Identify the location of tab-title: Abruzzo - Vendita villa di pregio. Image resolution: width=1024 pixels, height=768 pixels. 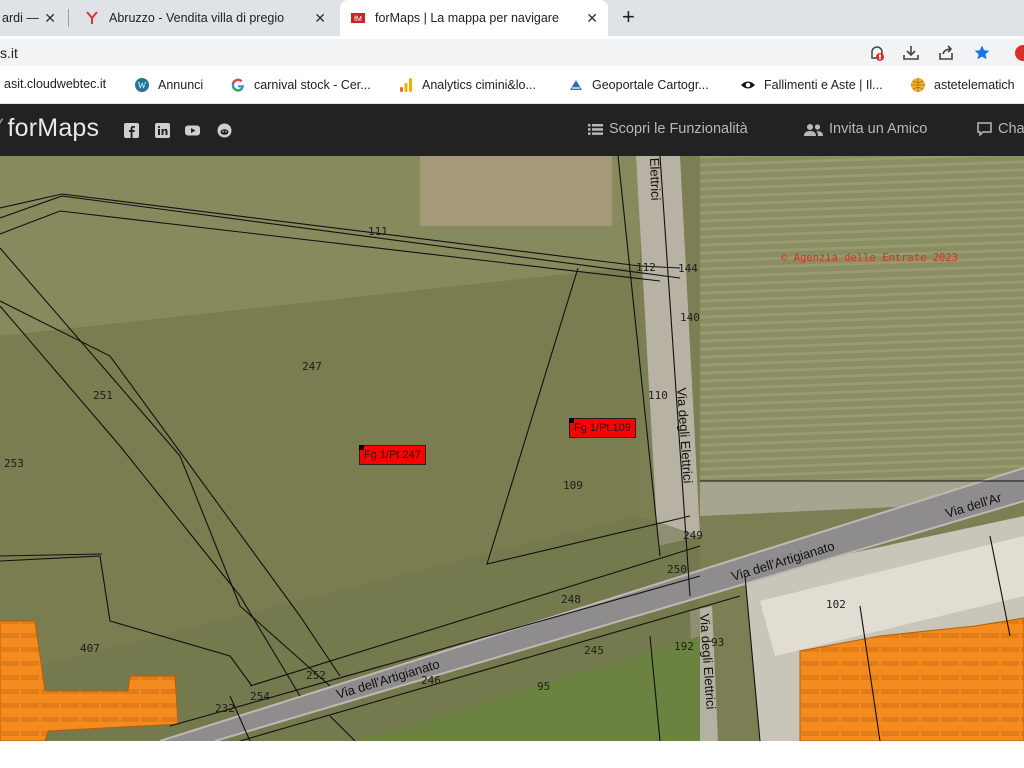
(197, 18).